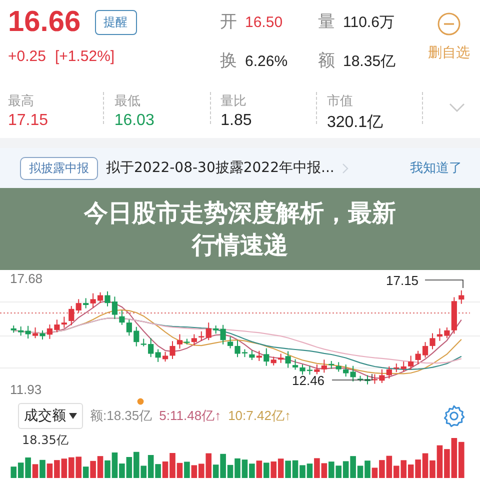 The height and width of the screenshot is (480, 480). What do you see at coordinates (266, 61) in the screenshot?
I see `stat-value: 6.26%` at bounding box center [266, 61].